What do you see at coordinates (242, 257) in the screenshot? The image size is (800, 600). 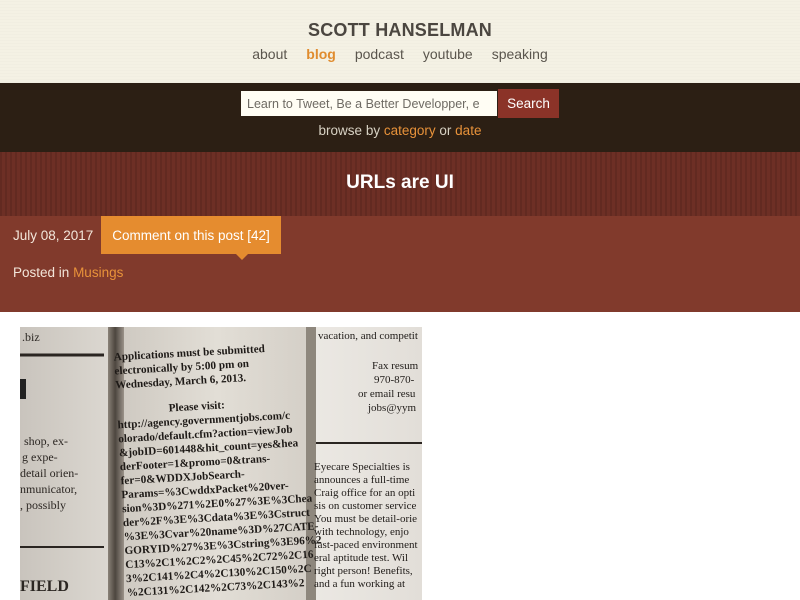 I see `comment-pointer` at bounding box center [242, 257].